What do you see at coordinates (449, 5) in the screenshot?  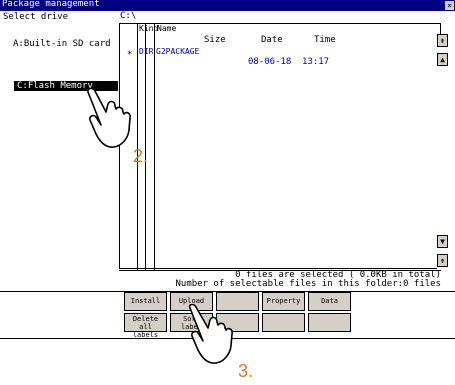 I see `close-icon: ×` at bounding box center [449, 5].